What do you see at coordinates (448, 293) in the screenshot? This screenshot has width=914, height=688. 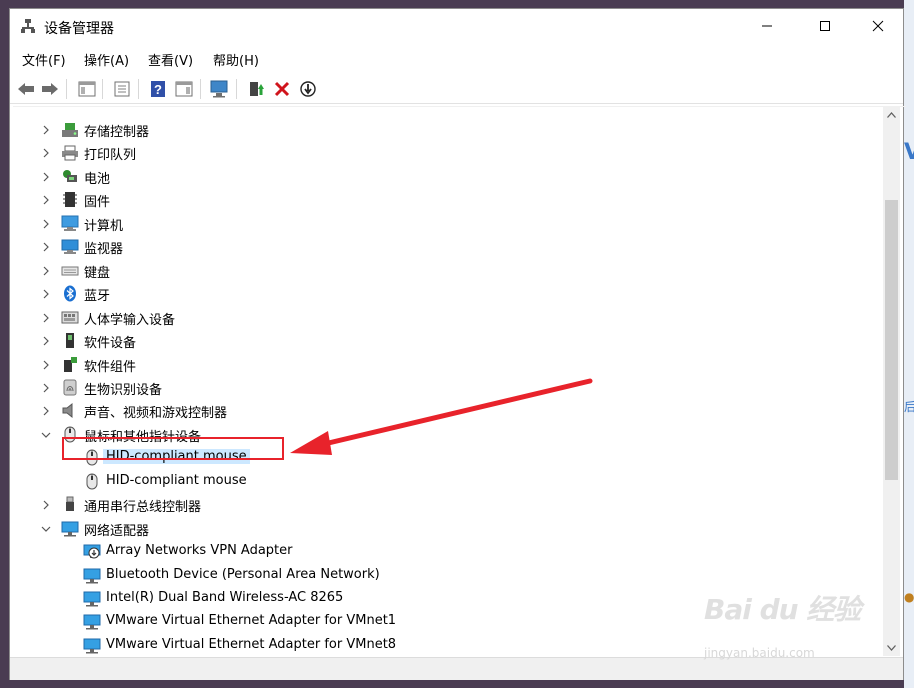 I see `tree-category: 蓝牙` at bounding box center [448, 293].